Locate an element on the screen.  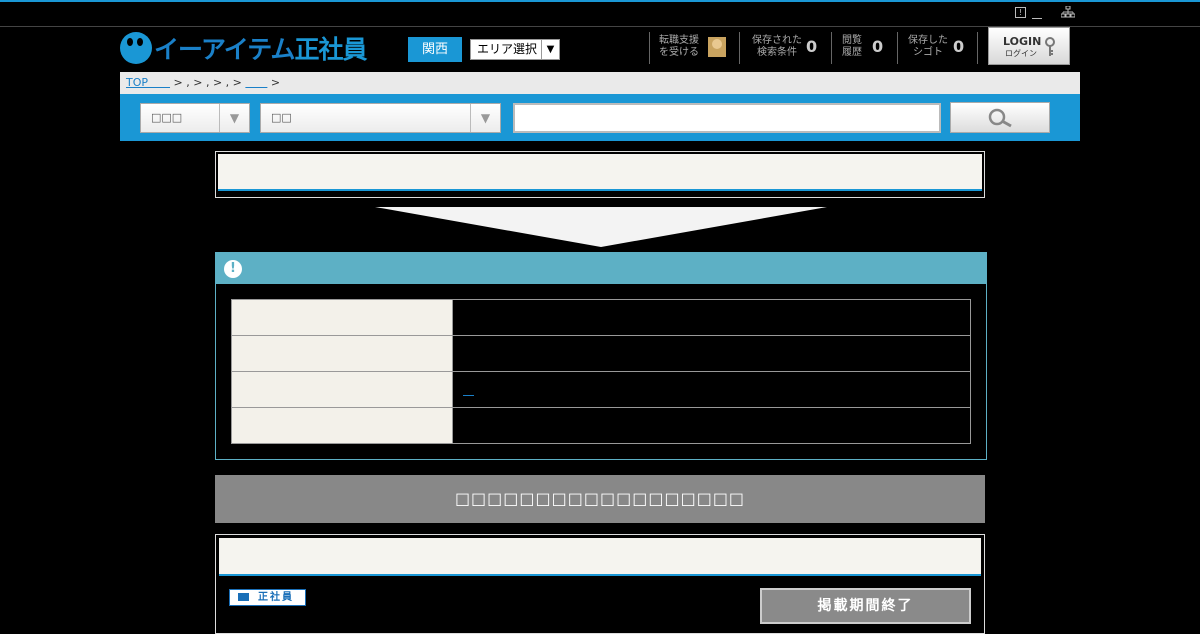
briefcase-icon is located at coordinates (243, 597).